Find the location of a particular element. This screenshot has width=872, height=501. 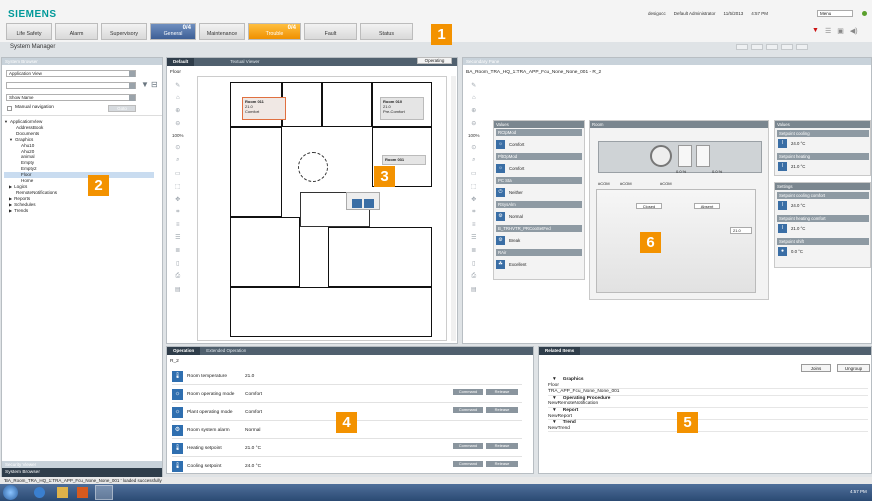

value-item: ⚙ Break is located at coordinates (539, 240).